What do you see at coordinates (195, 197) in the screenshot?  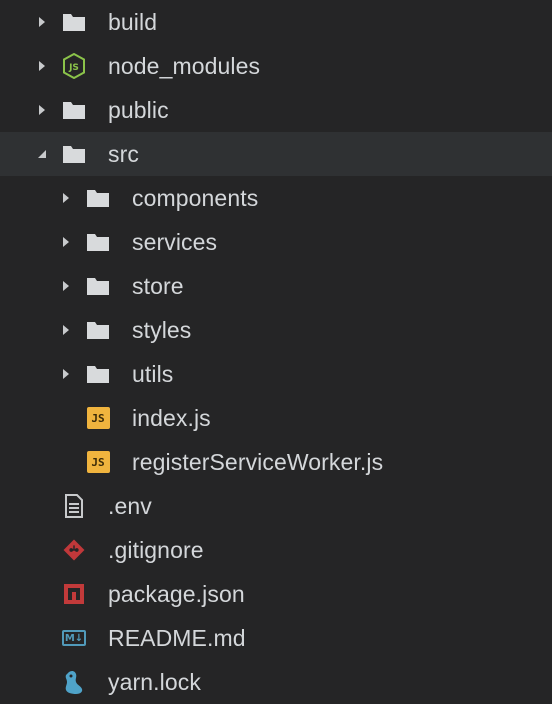 I see `tree-item-label: components` at bounding box center [195, 197].